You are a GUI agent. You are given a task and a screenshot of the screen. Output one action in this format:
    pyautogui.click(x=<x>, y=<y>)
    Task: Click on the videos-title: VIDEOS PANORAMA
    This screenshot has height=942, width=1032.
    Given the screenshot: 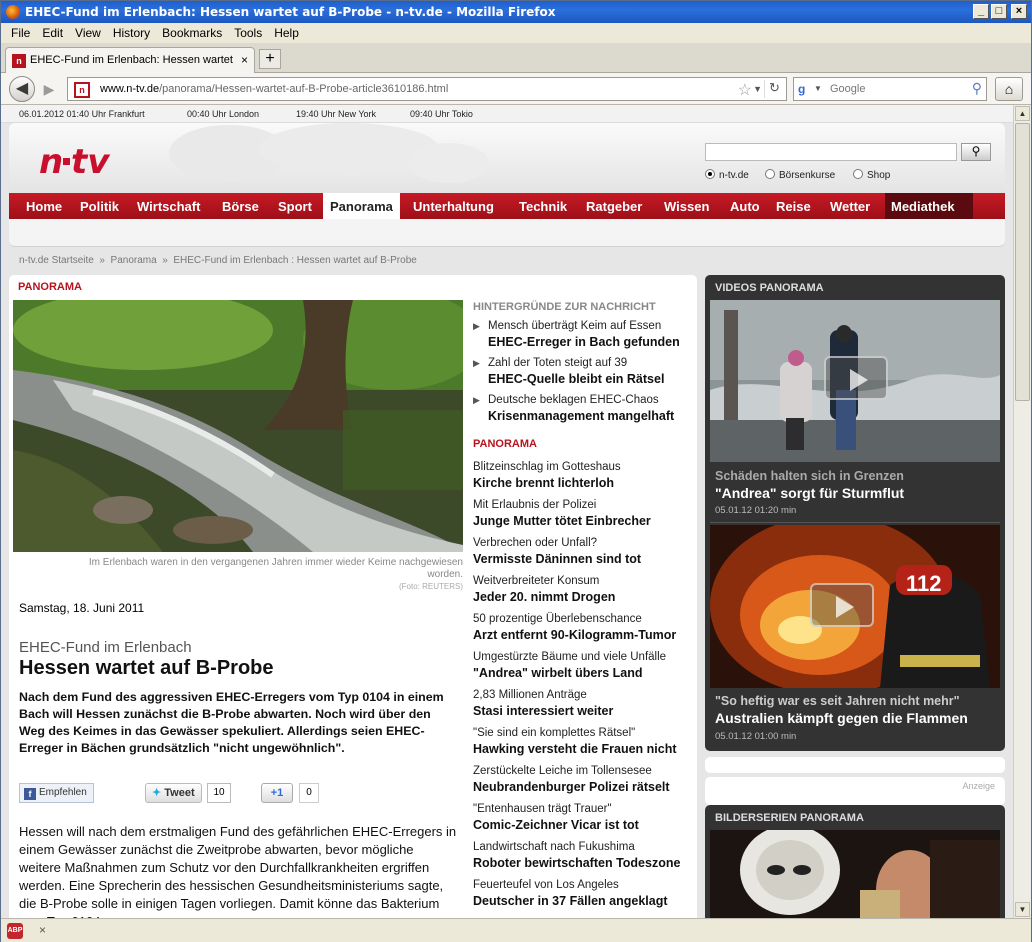 What is the action you would take?
    pyautogui.click(x=769, y=288)
    